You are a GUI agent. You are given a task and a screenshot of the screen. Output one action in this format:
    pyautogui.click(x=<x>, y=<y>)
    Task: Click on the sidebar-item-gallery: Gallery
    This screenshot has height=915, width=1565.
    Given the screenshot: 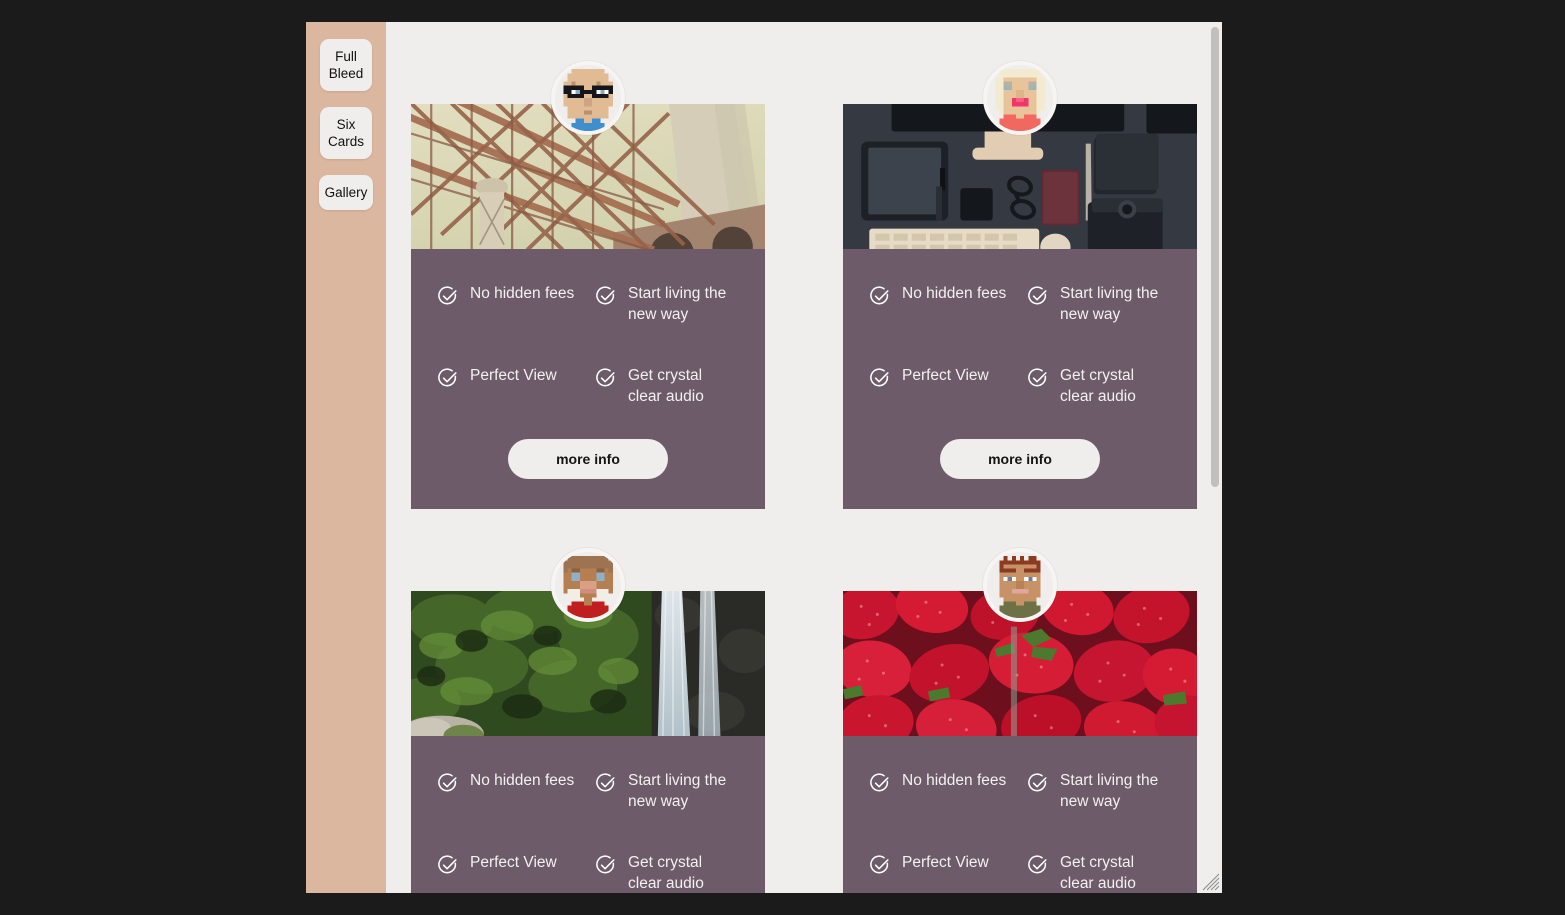 What is the action you would take?
    pyautogui.click(x=346, y=192)
    